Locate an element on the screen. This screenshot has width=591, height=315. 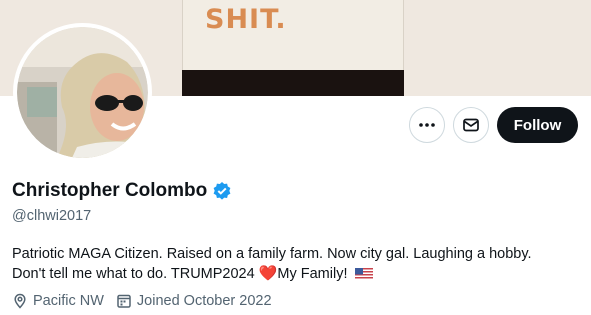
calendar-icon is located at coordinates (124, 301).